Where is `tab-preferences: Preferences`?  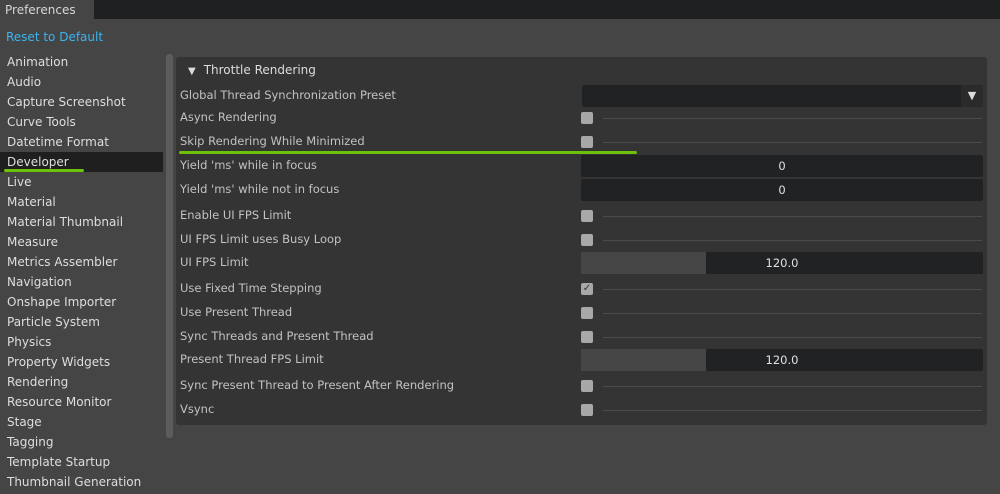 tab-preferences: Preferences is located at coordinates (47, 9).